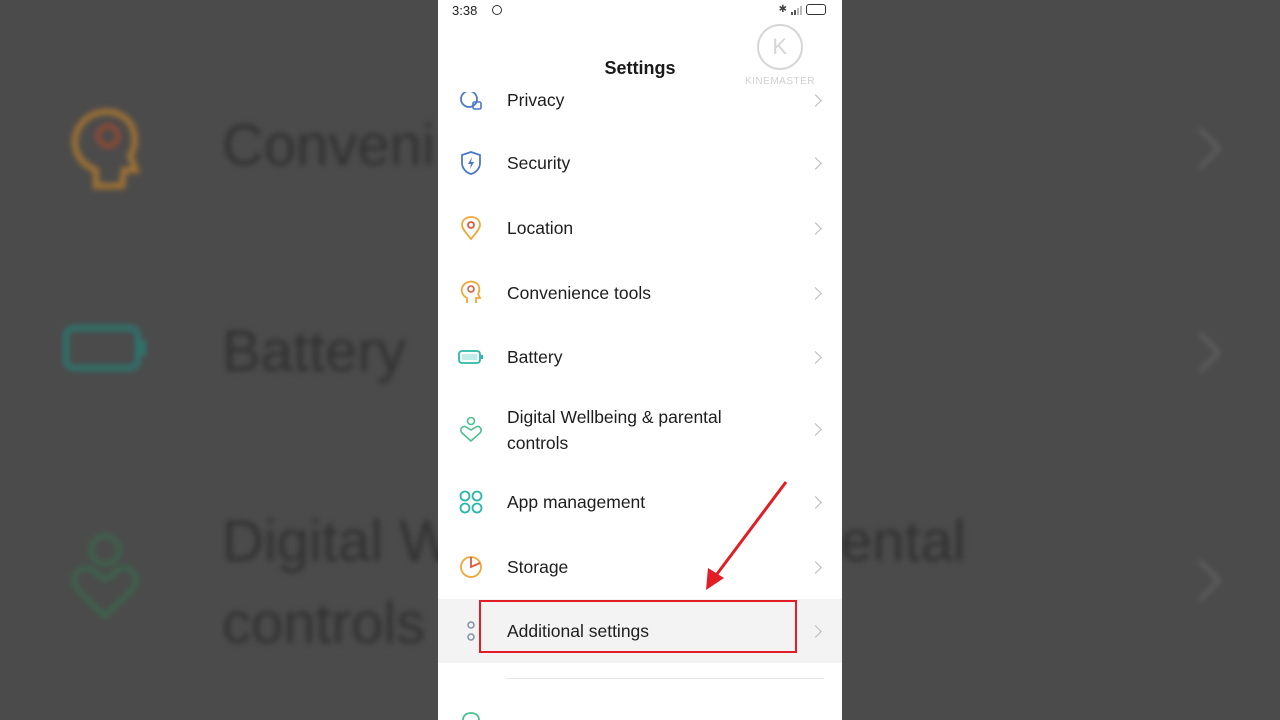 The image size is (1280, 720). What do you see at coordinates (471, 567) in the screenshot?
I see `storage-pie-icon` at bounding box center [471, 567].